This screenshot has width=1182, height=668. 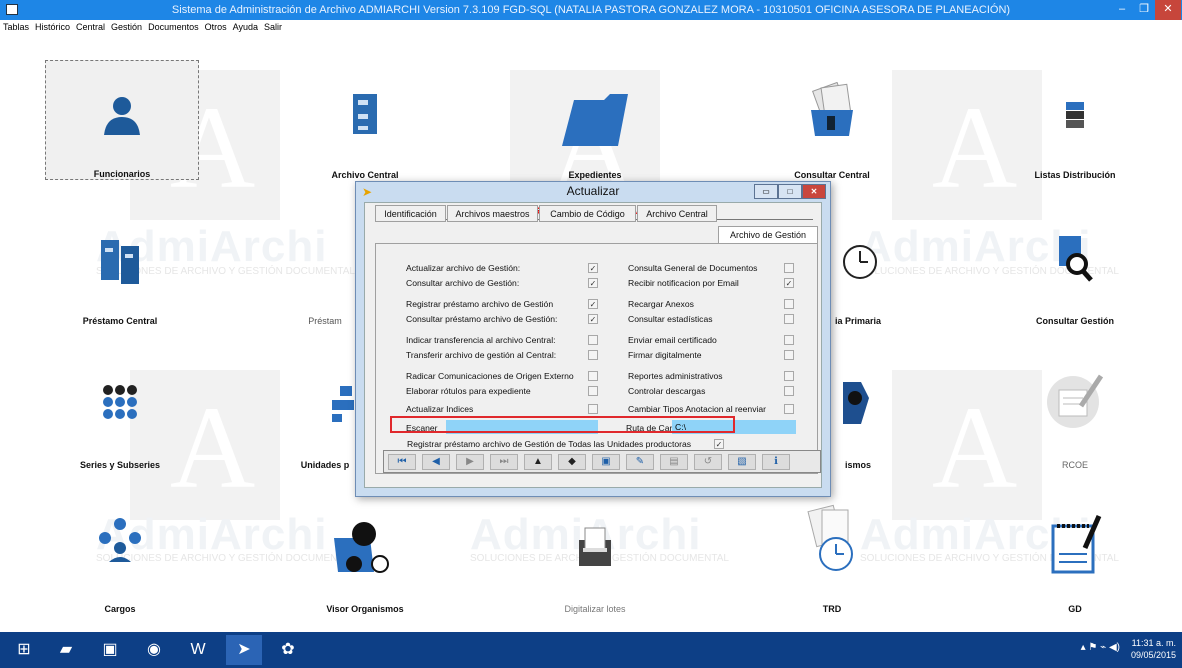 I want to click on tile-label: Unidades p, so click(x=325, y=465).